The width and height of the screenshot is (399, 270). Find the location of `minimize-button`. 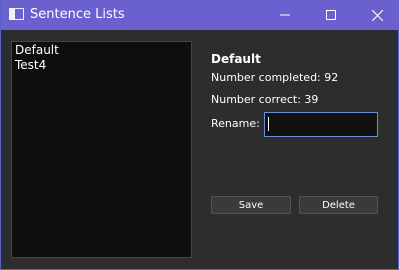

minimize-button is located at coordinates (285, 15).